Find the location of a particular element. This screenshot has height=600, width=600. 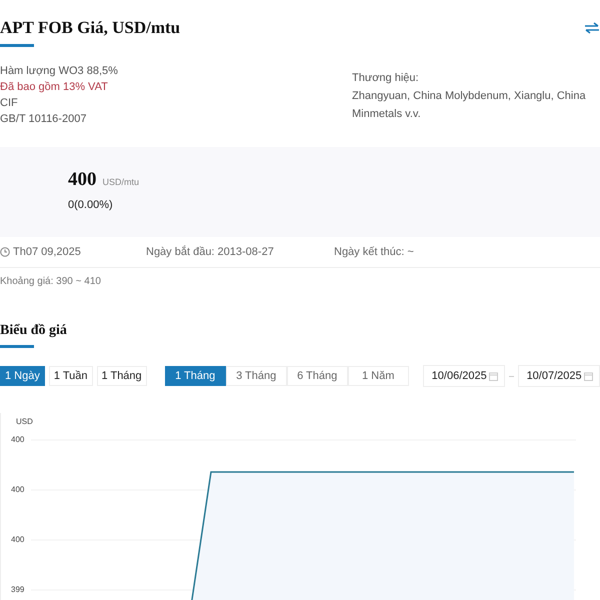

spec-text: CIF is located at coordinates (9, 103).